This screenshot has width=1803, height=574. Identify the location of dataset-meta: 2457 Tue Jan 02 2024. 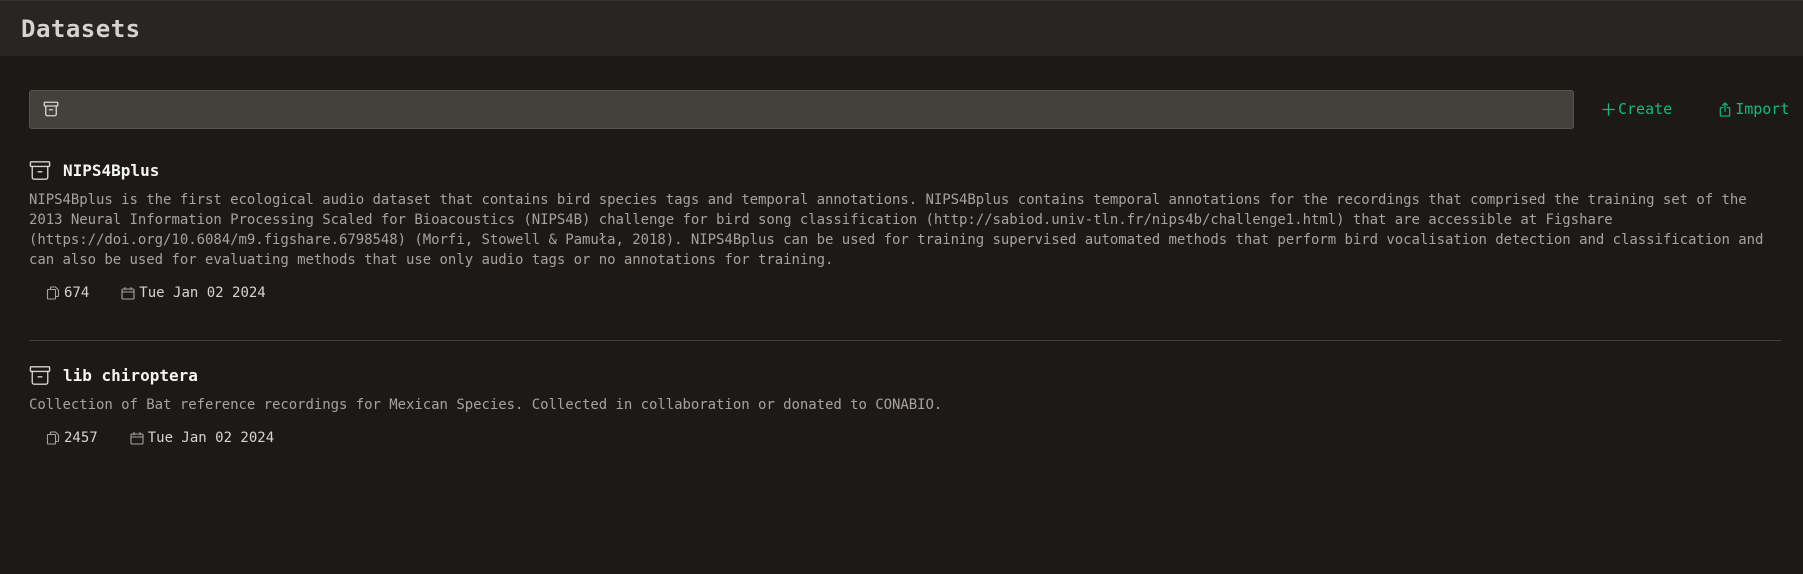
(913, 438).